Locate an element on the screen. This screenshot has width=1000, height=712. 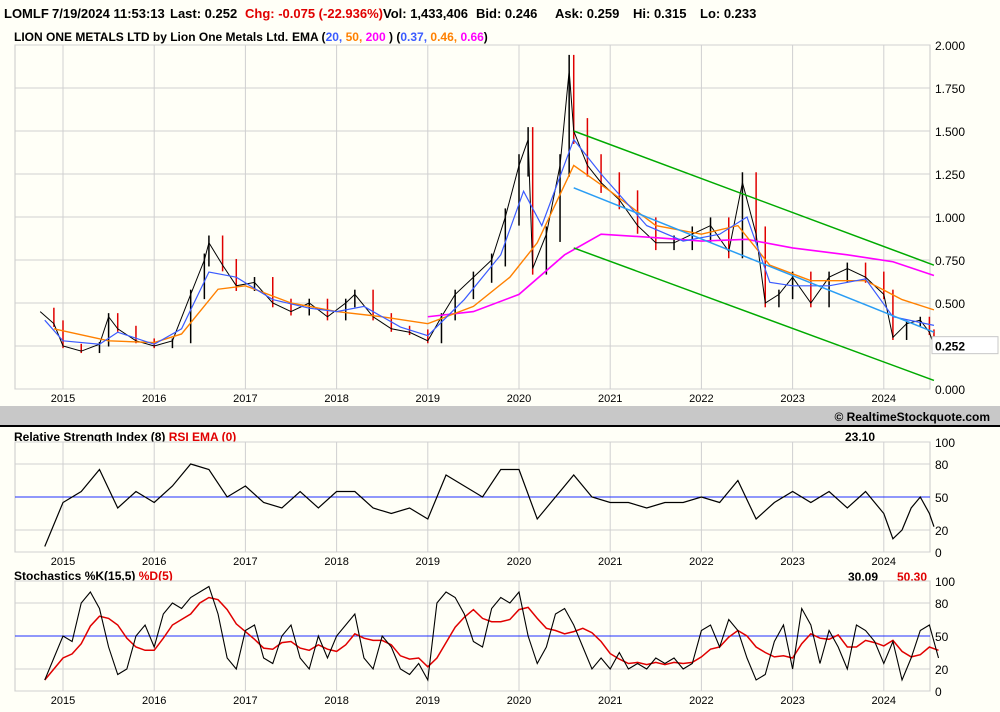
stoch-y-tick: 100 is located at coordinates (945, 582).